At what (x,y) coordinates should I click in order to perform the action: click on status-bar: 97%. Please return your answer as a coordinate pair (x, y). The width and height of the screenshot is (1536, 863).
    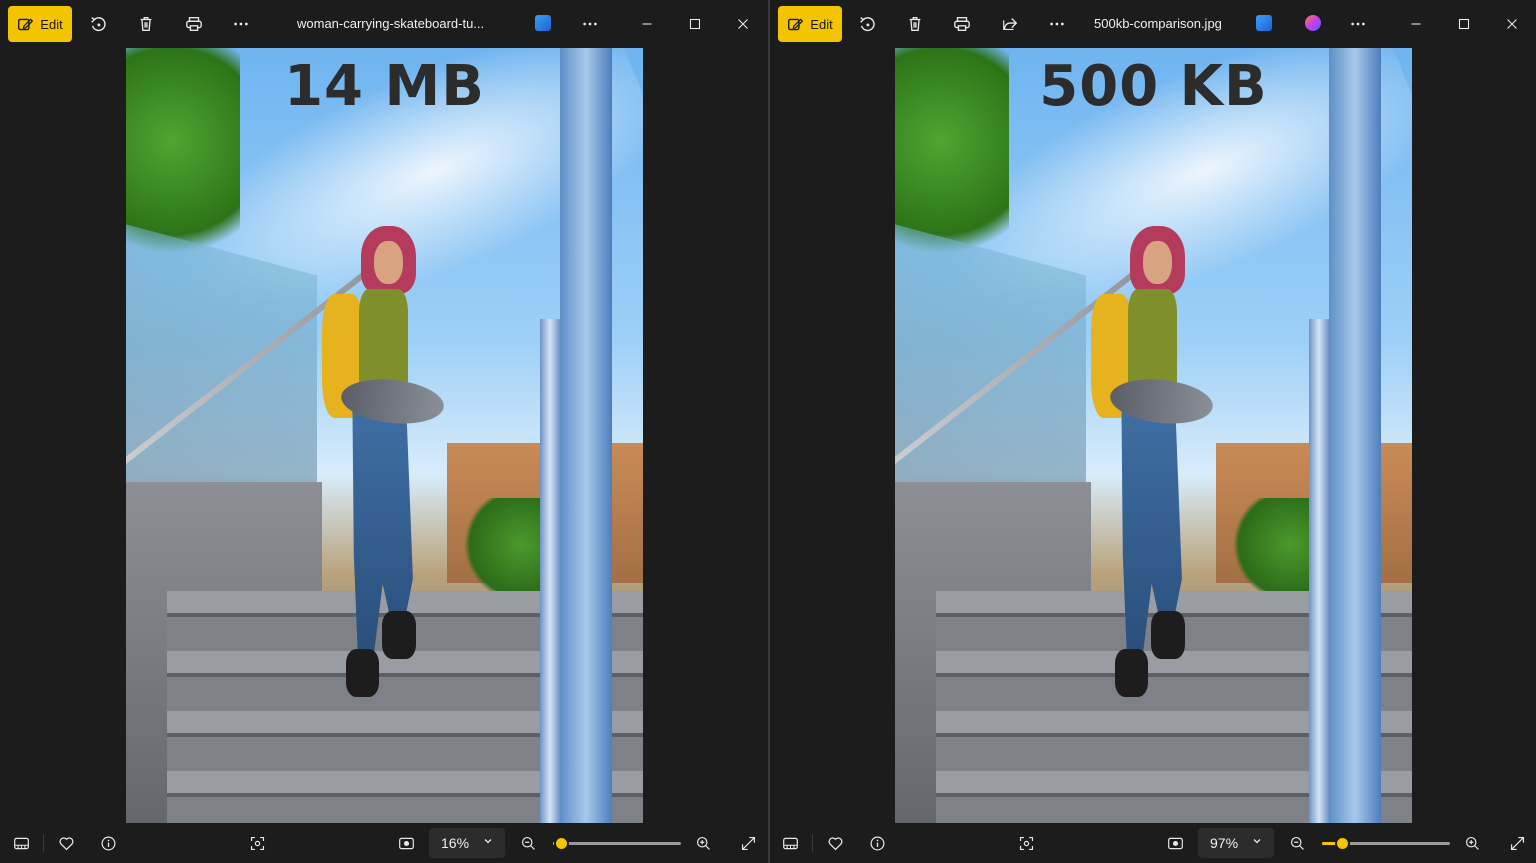
    Looking at the image, I should click on (1153, 843).